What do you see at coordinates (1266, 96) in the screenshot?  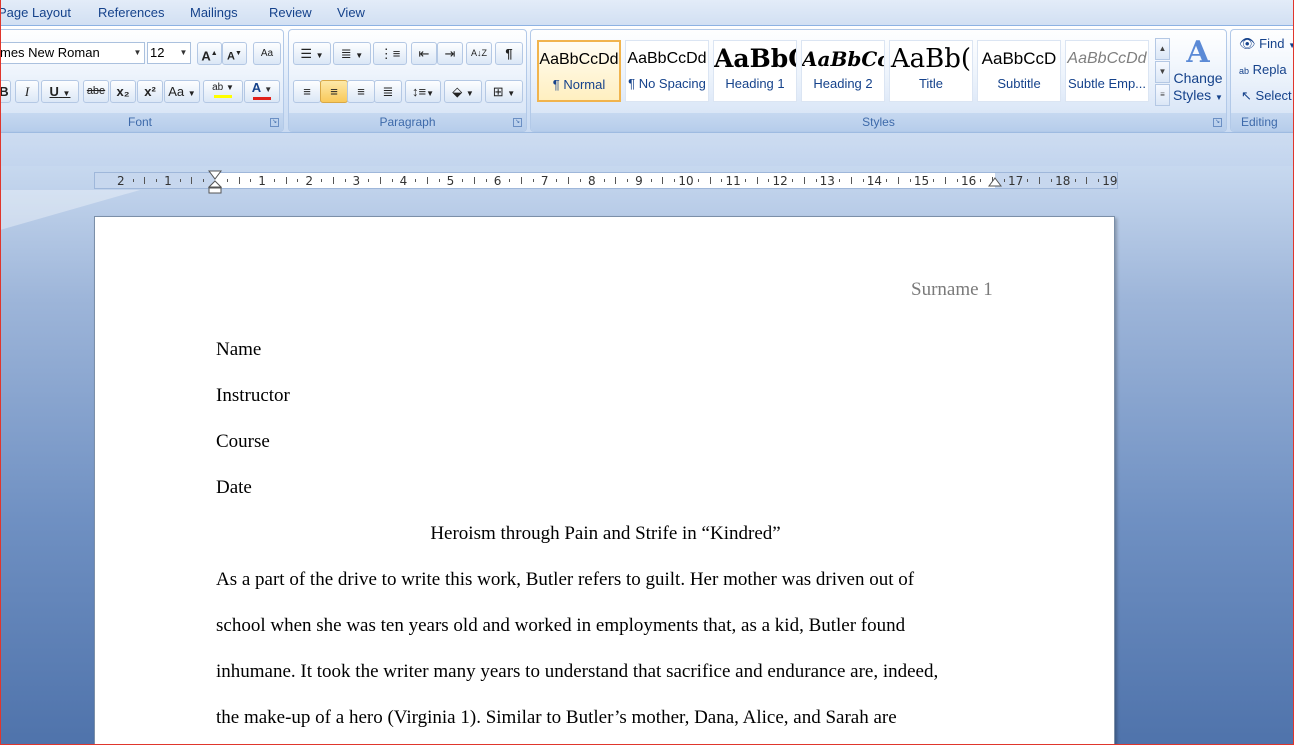 I see `select-button: ↖ Select` at bounding box center [1266, 96].